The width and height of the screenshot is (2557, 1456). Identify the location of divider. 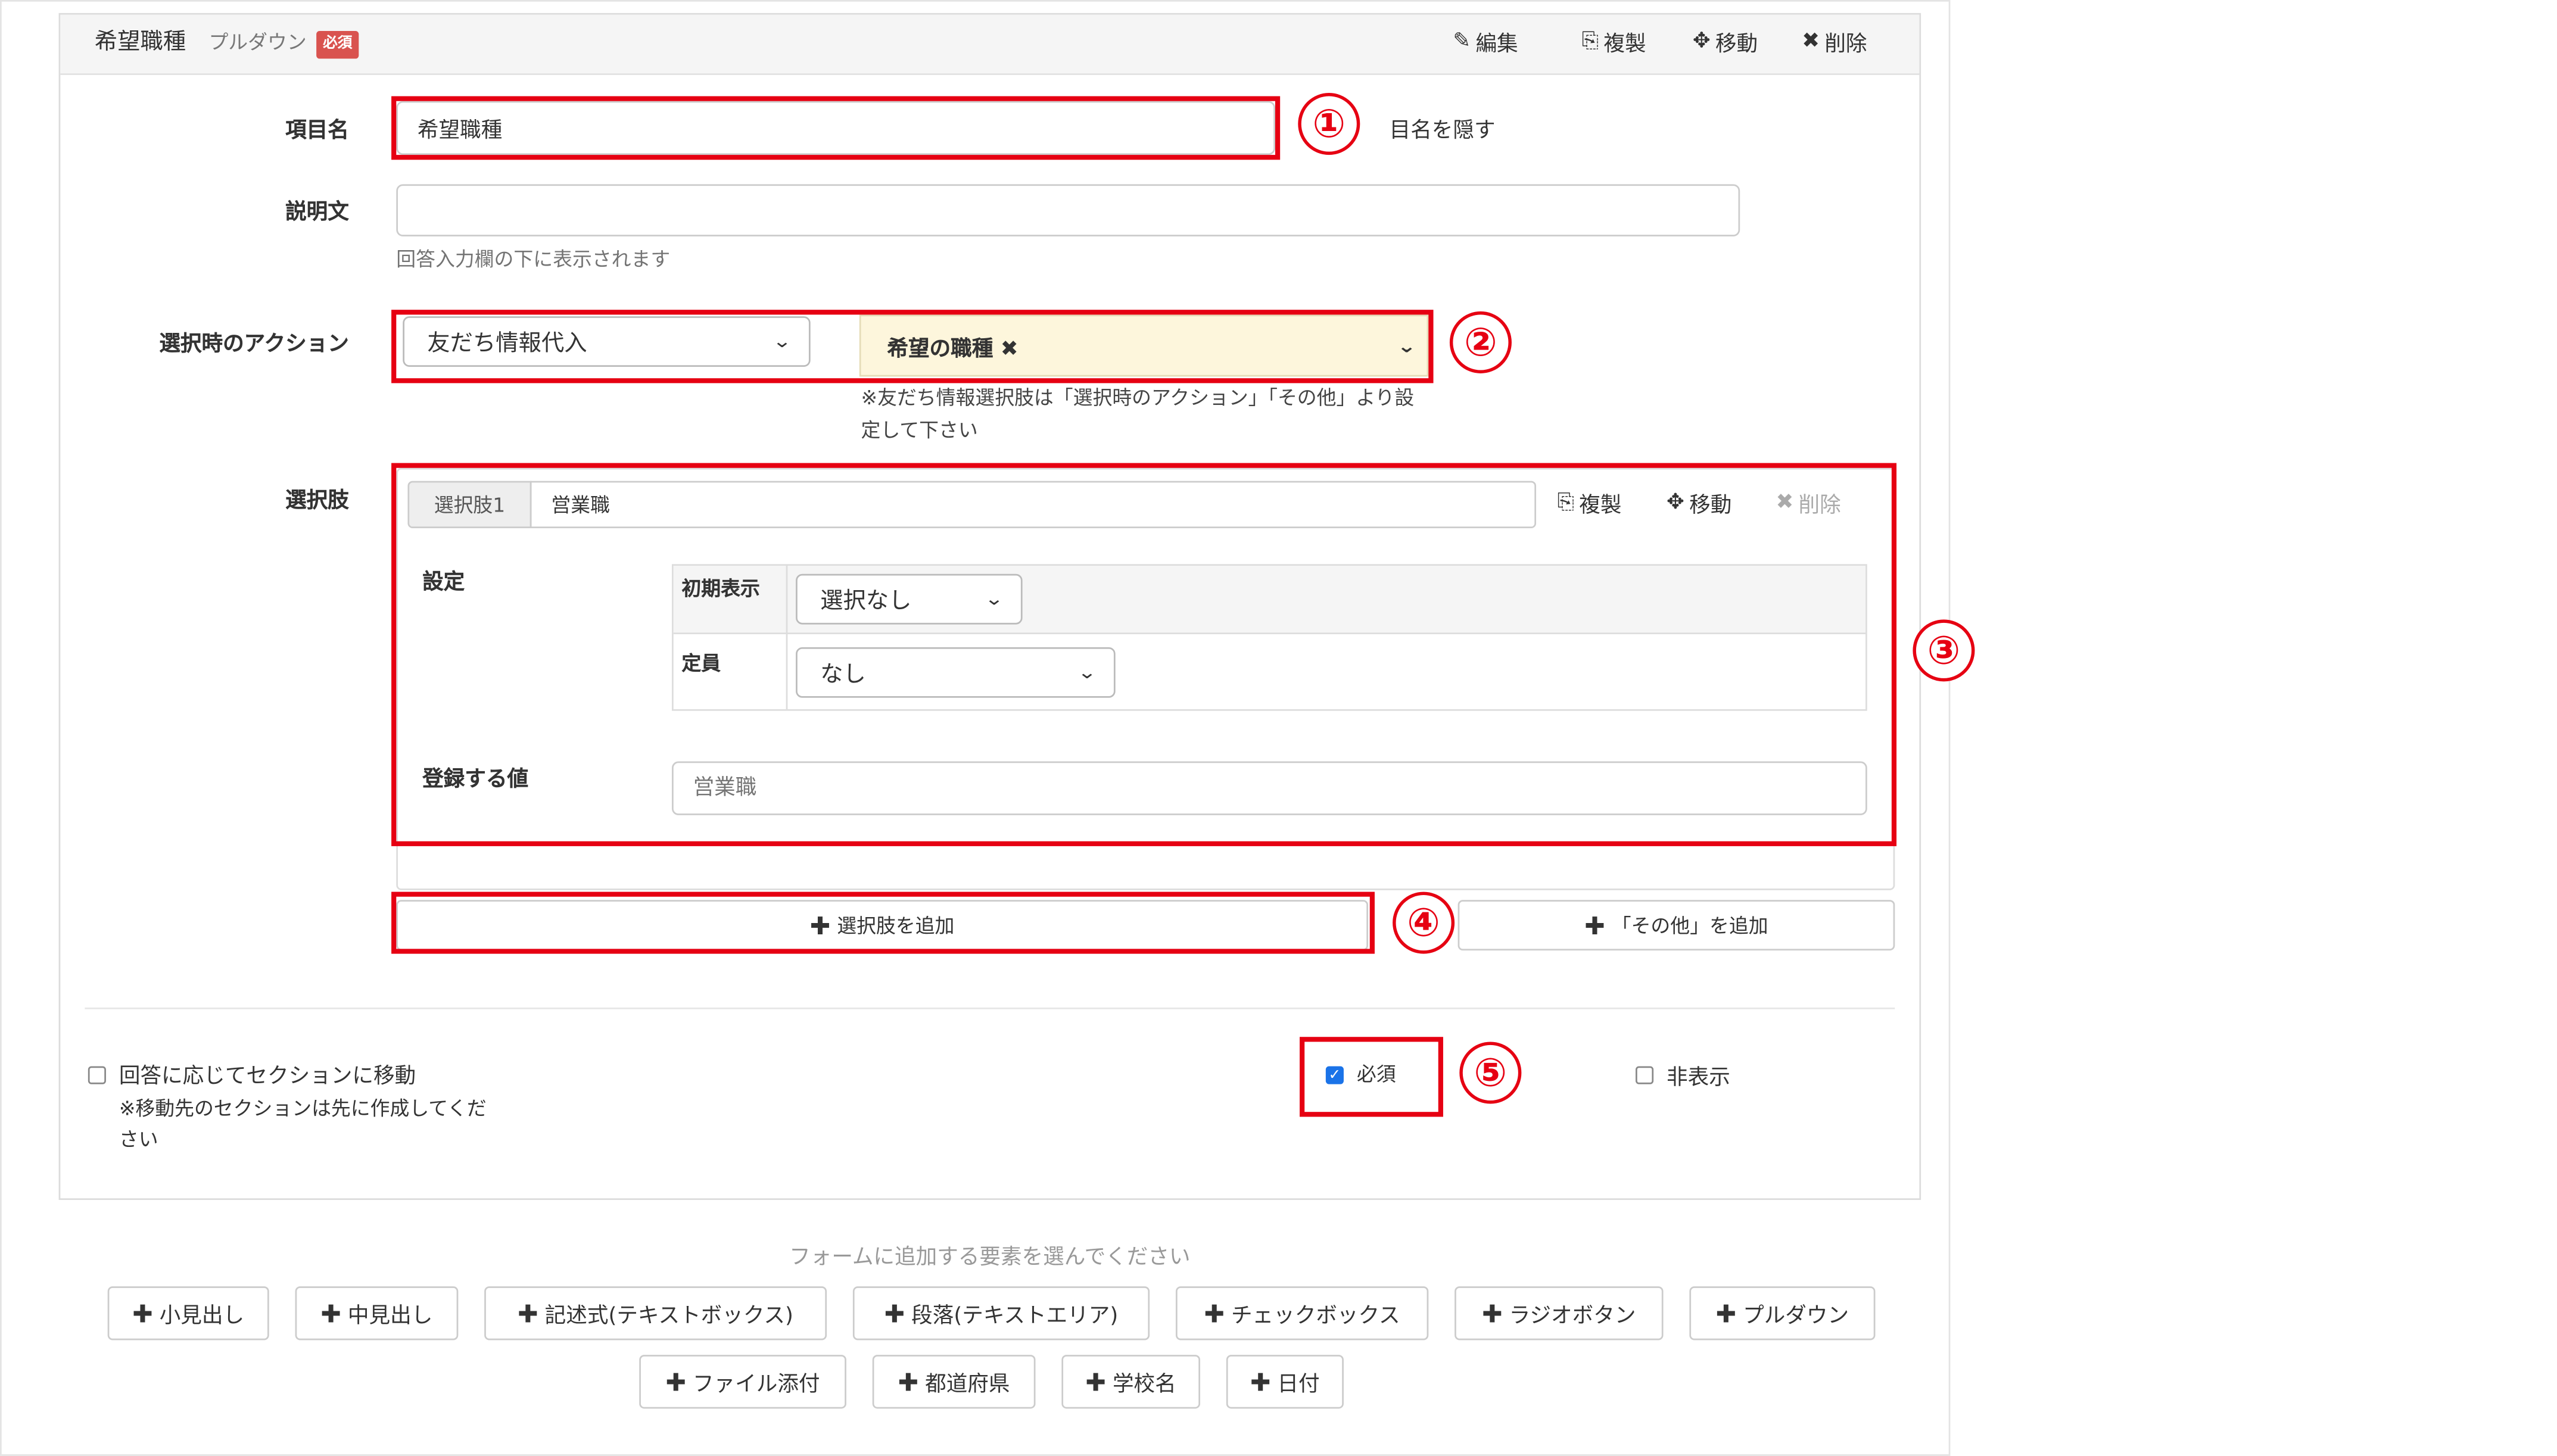
(990, 1008).